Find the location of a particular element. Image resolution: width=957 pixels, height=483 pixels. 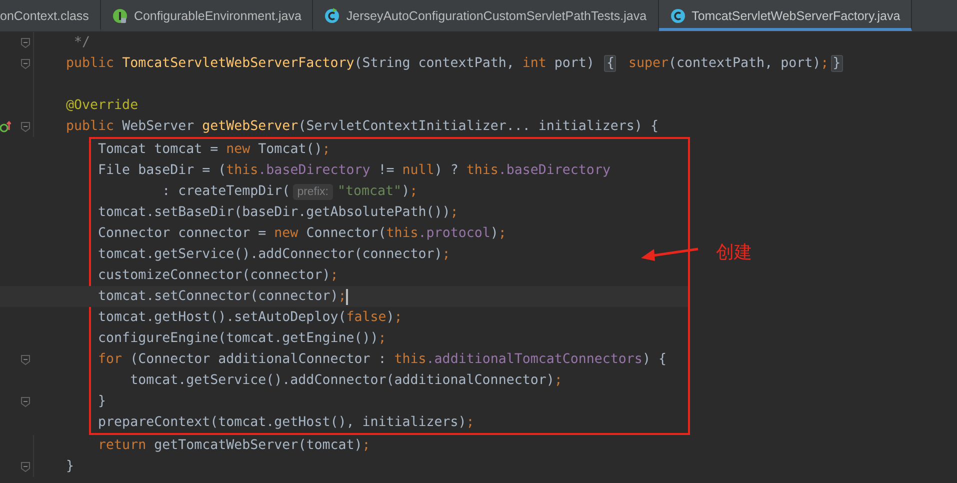

code-text: tomcat.setBaseDir(baseDir.getAbsolutePath()) is located at coordinates (273, 212).